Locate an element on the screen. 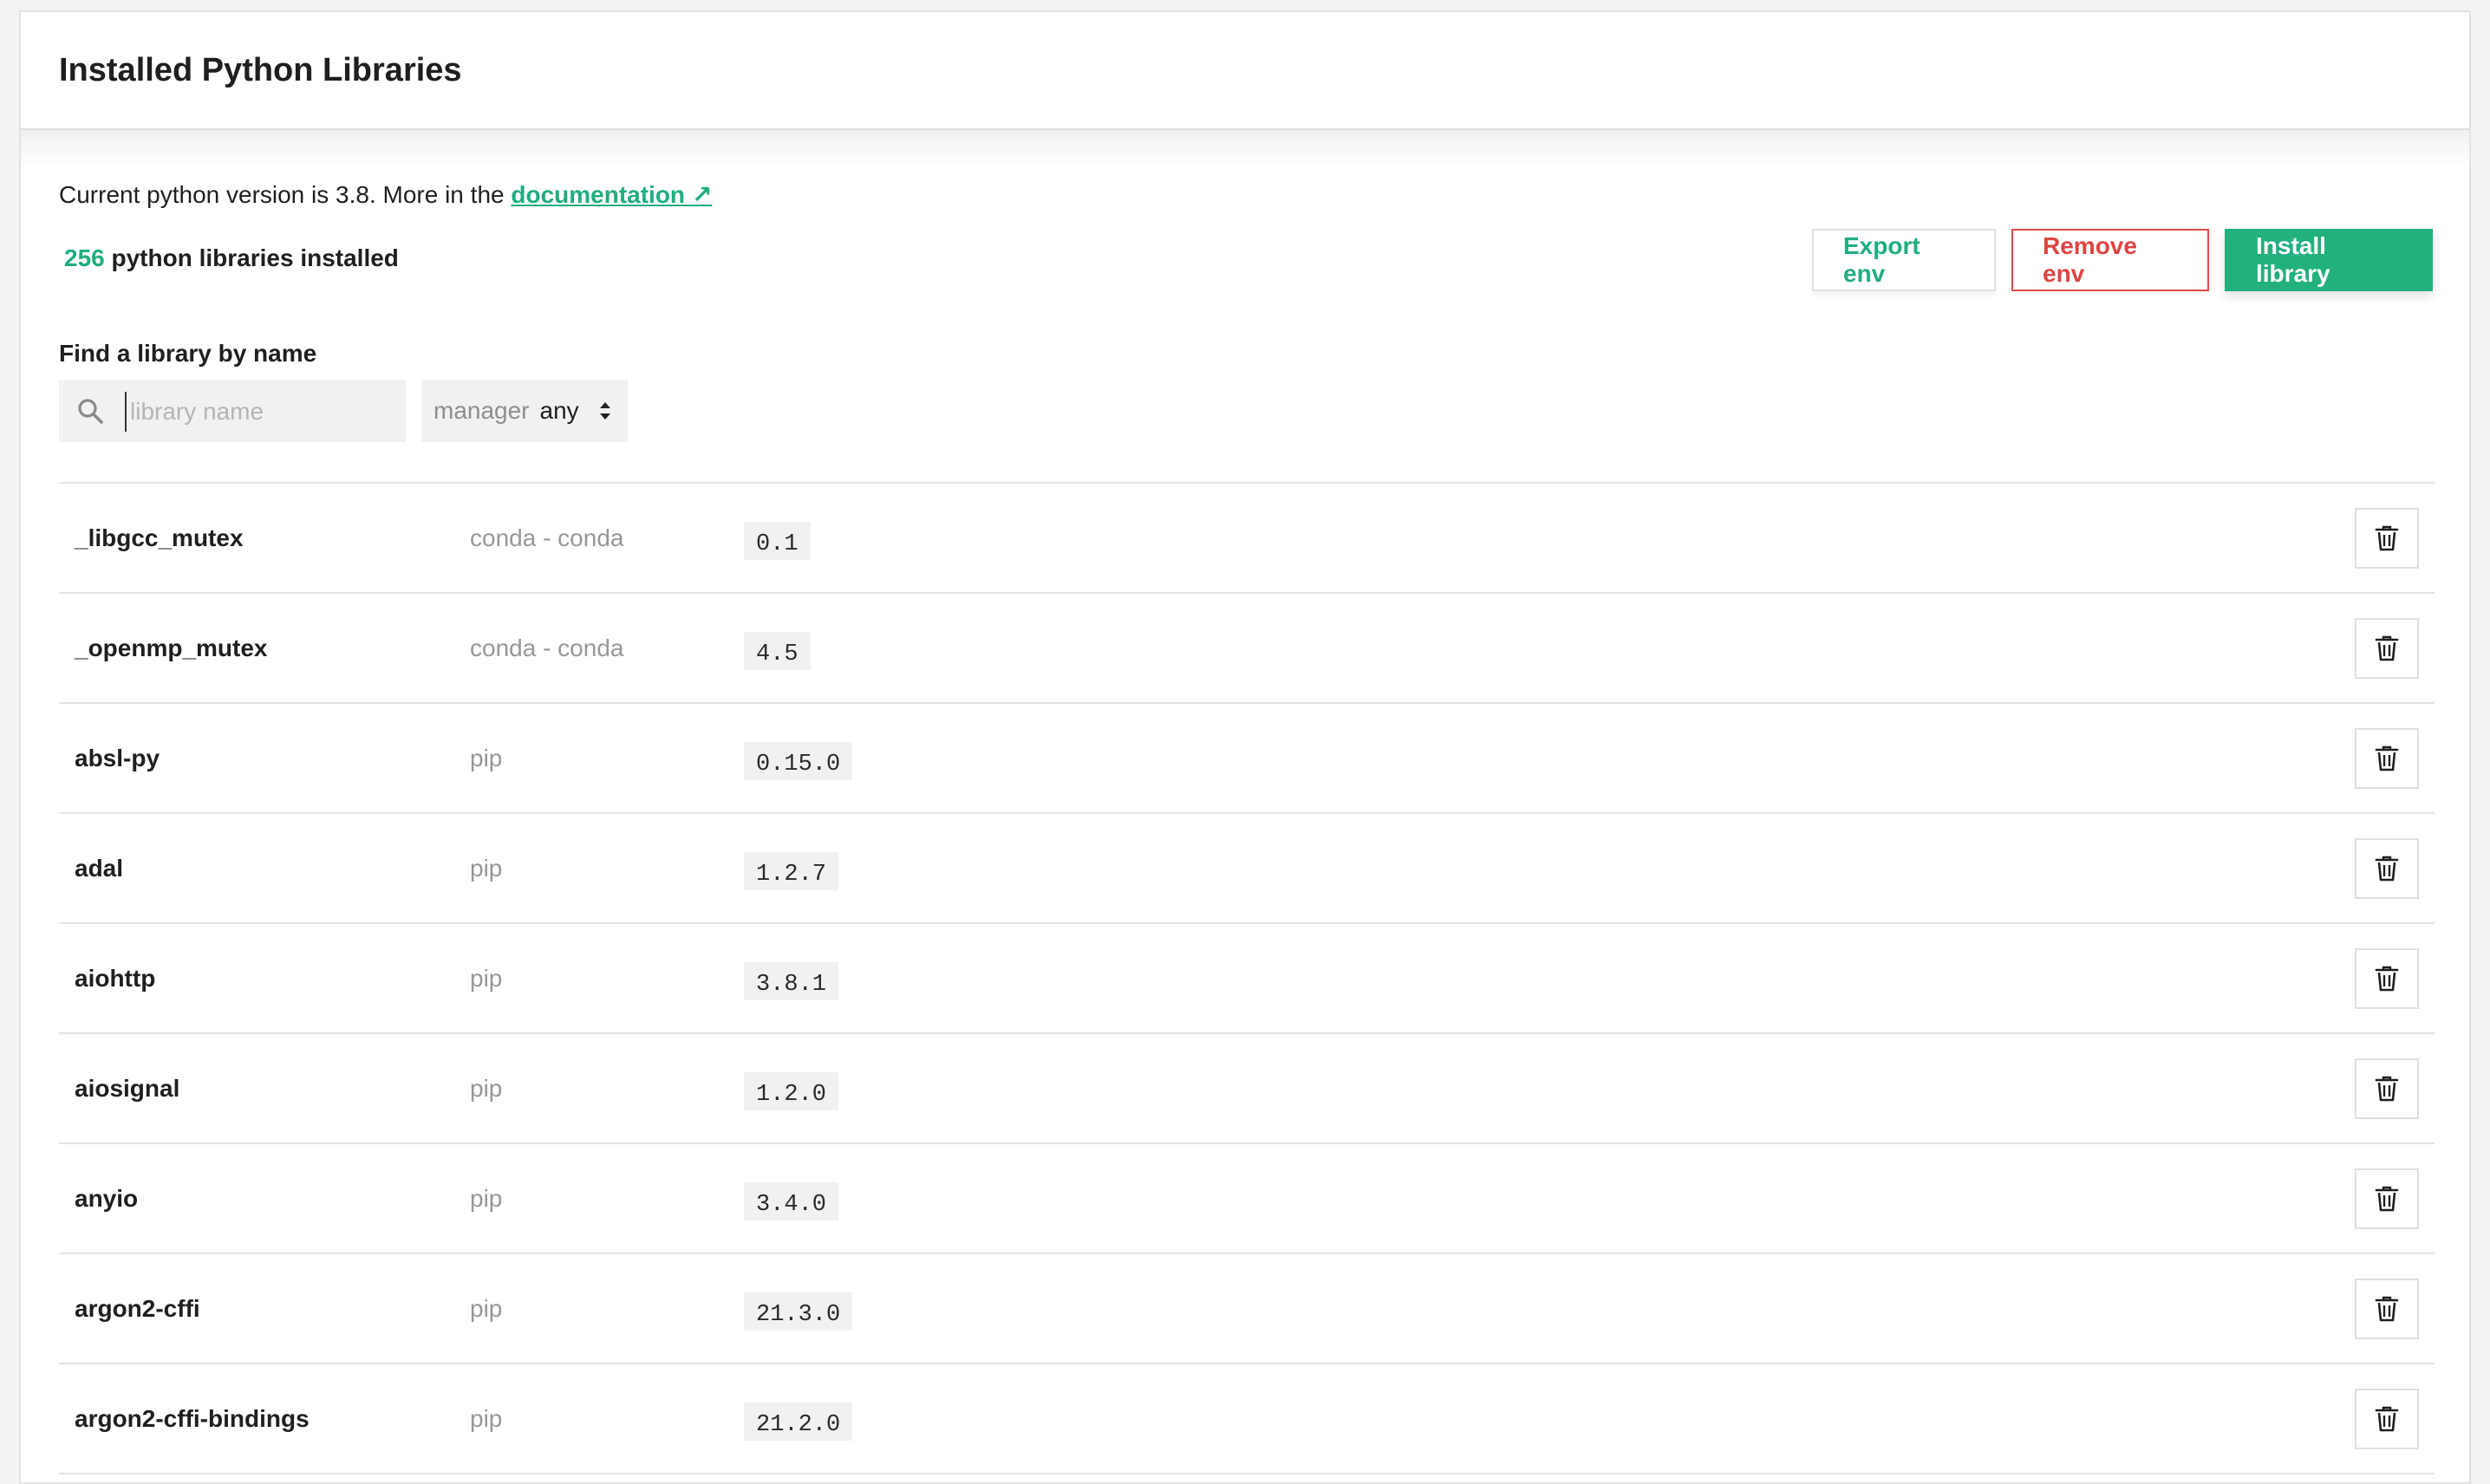 The width and height of the screenshot is (2490, 1484). library-name: argon2-cffi is located at coordinates (137, 1308).